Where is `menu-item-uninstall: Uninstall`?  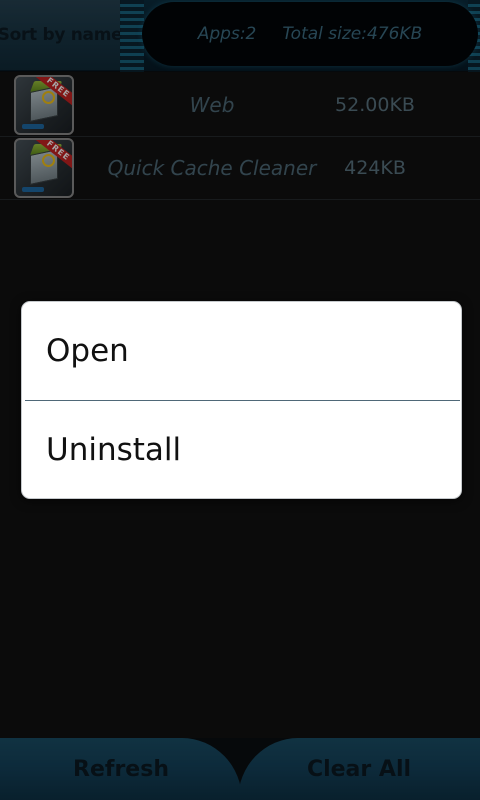
menu-item-uninstall: Uninstall is located at coordinates (241, 449).